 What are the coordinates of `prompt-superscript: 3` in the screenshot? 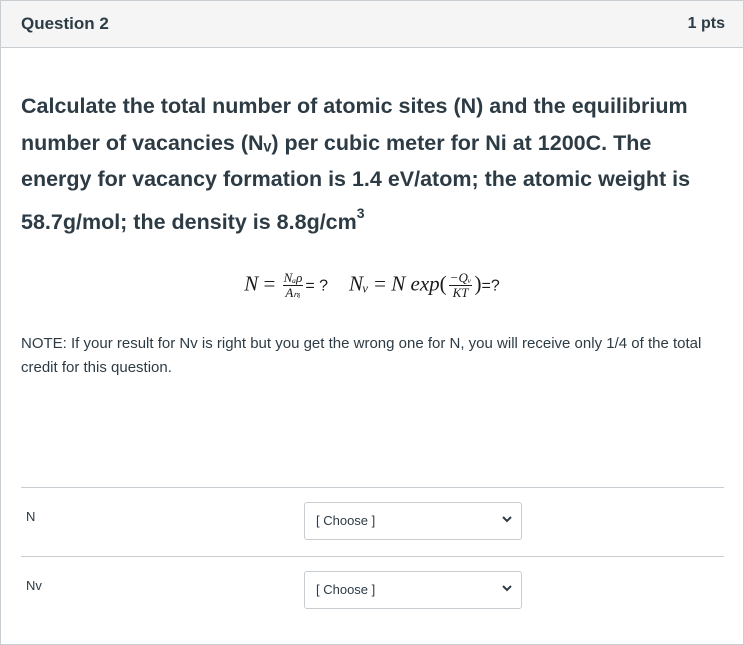 It's located at (360, 212).